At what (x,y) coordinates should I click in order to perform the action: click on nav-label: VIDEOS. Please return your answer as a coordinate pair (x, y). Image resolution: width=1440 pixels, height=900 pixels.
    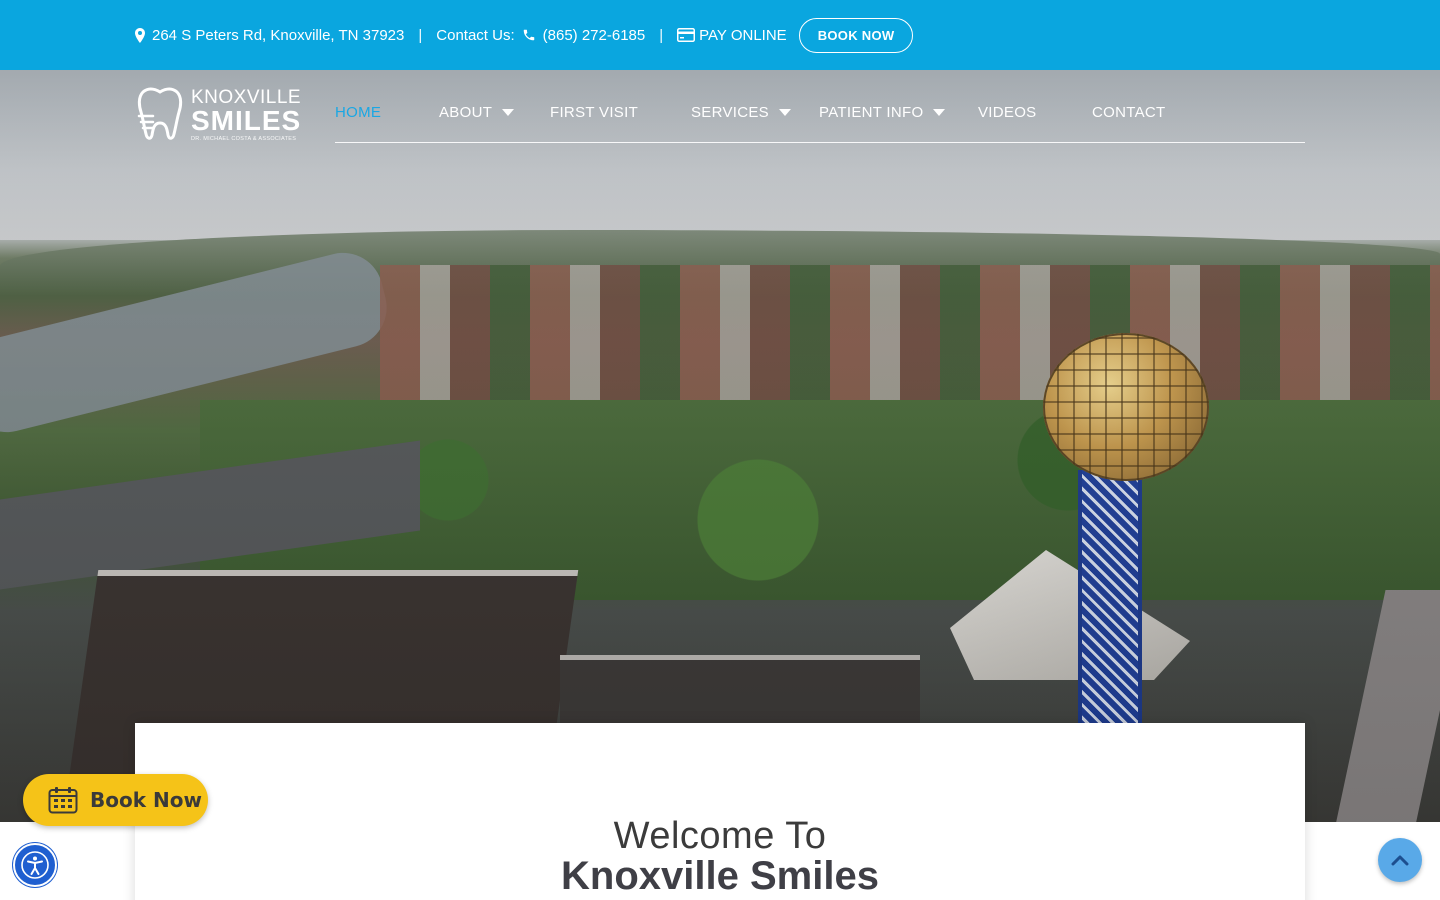
    Looking at the image, I should click on (1007, 112).